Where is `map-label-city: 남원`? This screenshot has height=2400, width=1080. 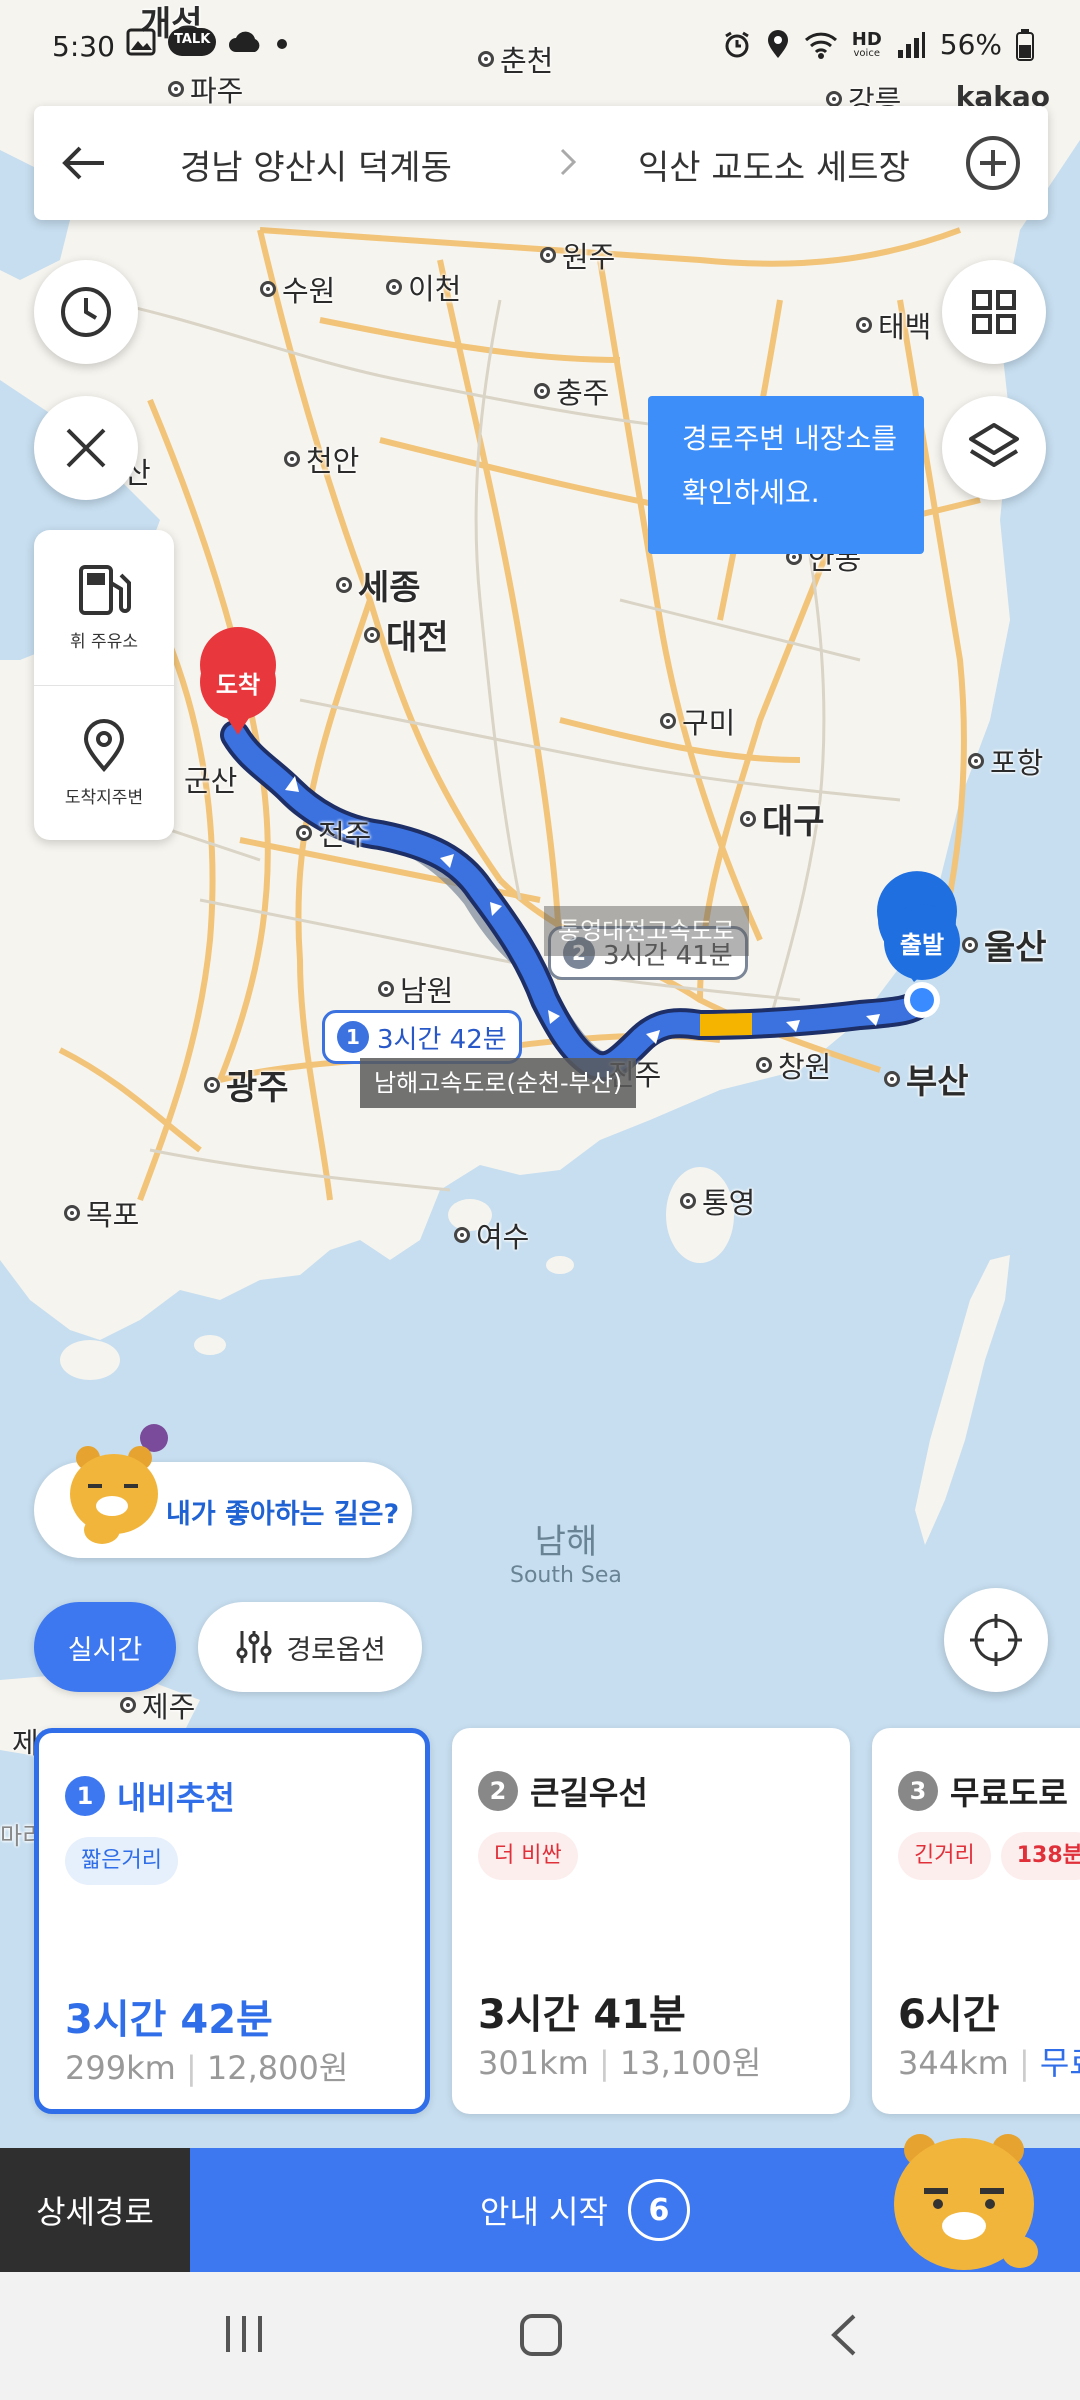
map-label-city: 남원 is located at coordinates (415, 989).